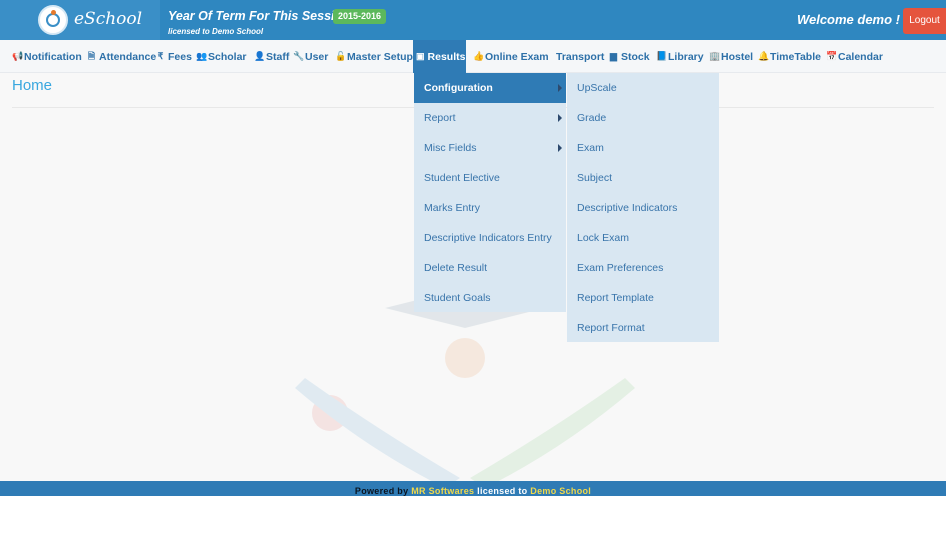  I want to click on folder-icon: ▆, so click(613, 56).